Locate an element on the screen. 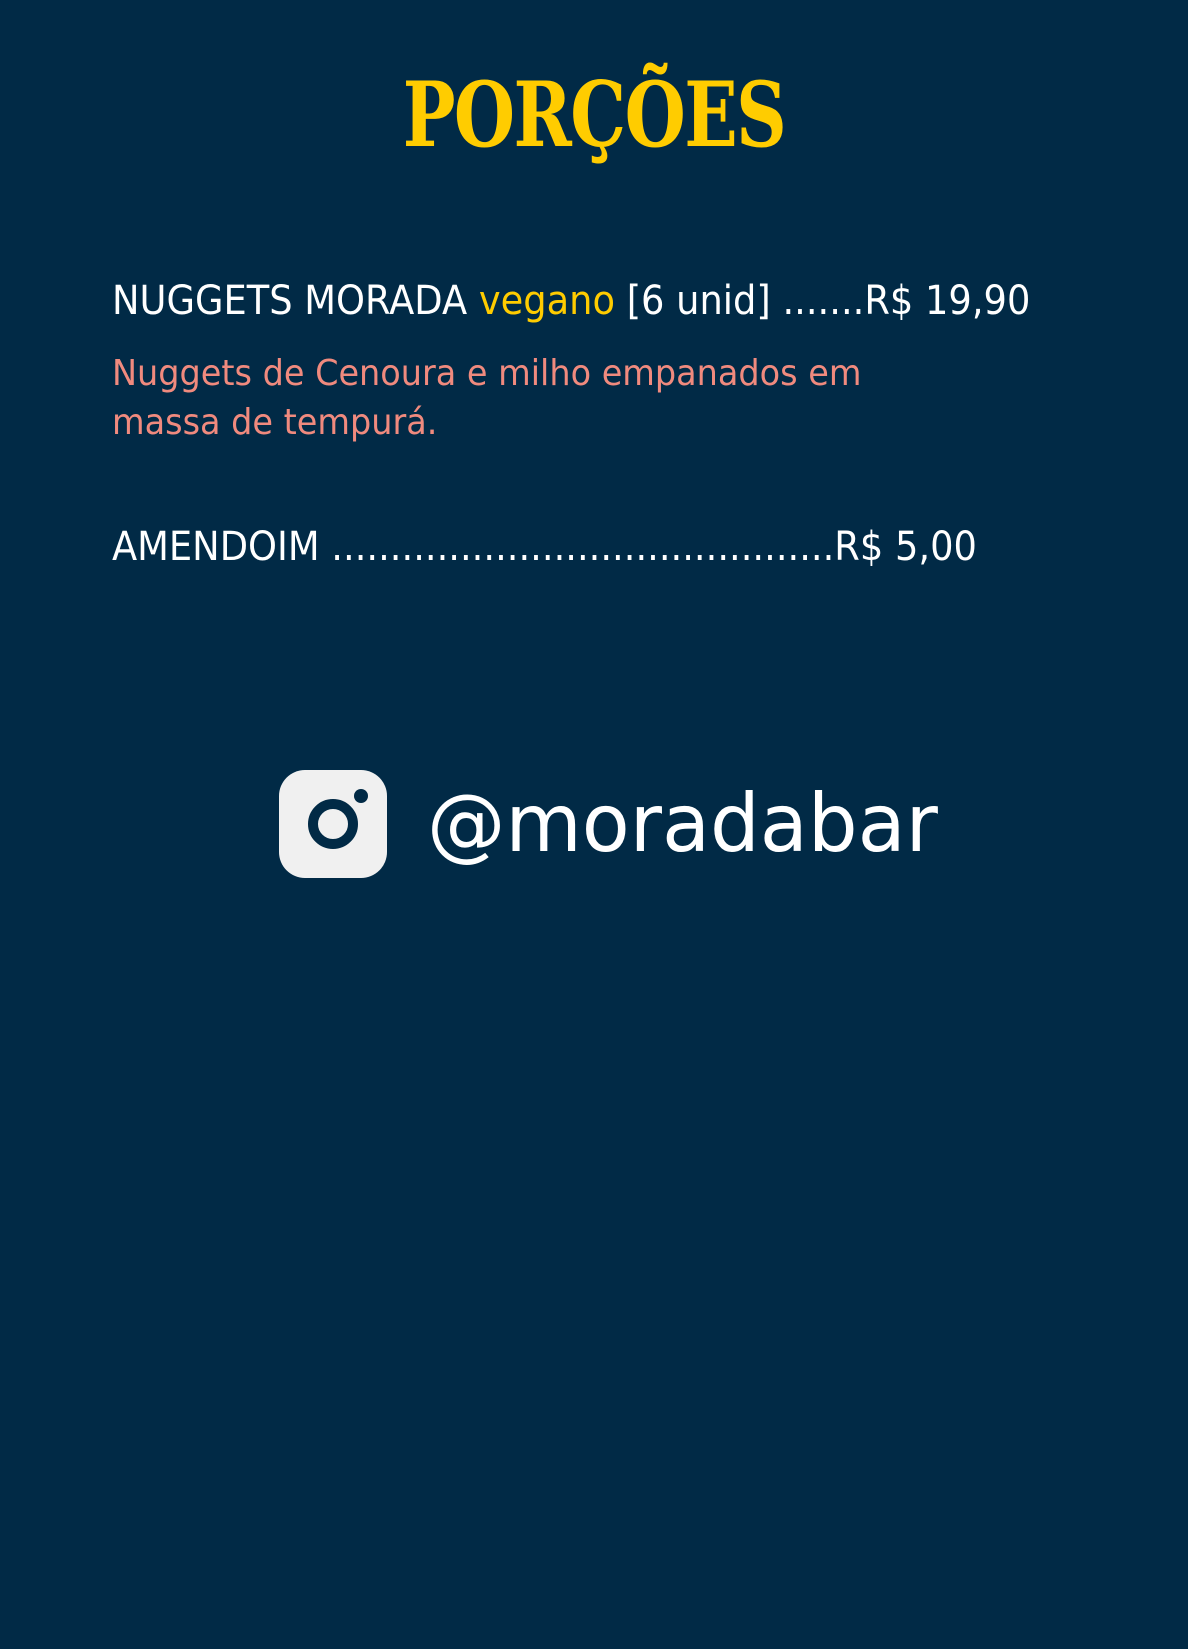 This screenshot has height=1649, width=1188. item-name: NUGGETS MORADA is located at coordinates (290, 301).